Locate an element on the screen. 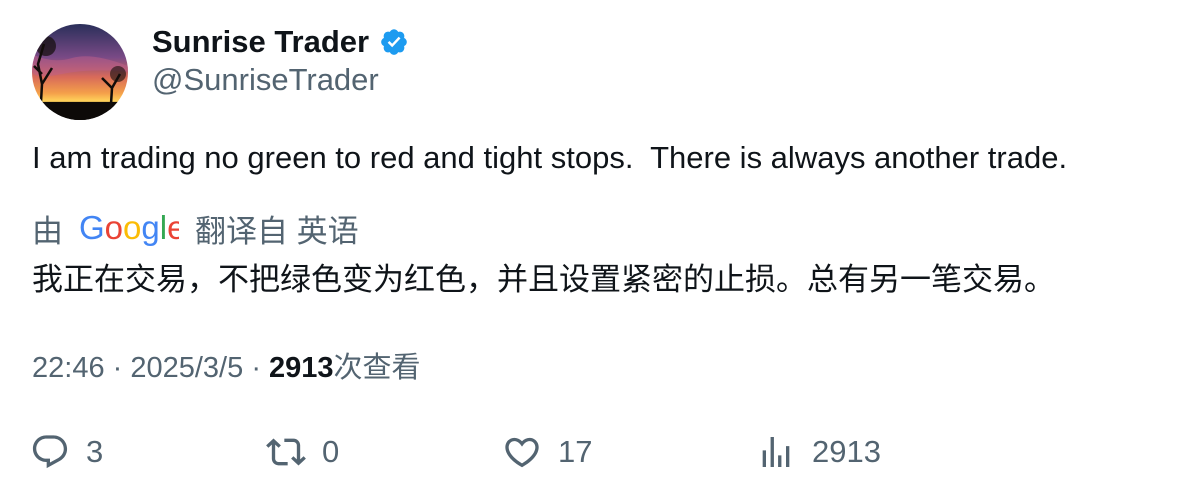 The image size is (1196, 498). retweet-count: 0 is located at coordinates (331, 451).